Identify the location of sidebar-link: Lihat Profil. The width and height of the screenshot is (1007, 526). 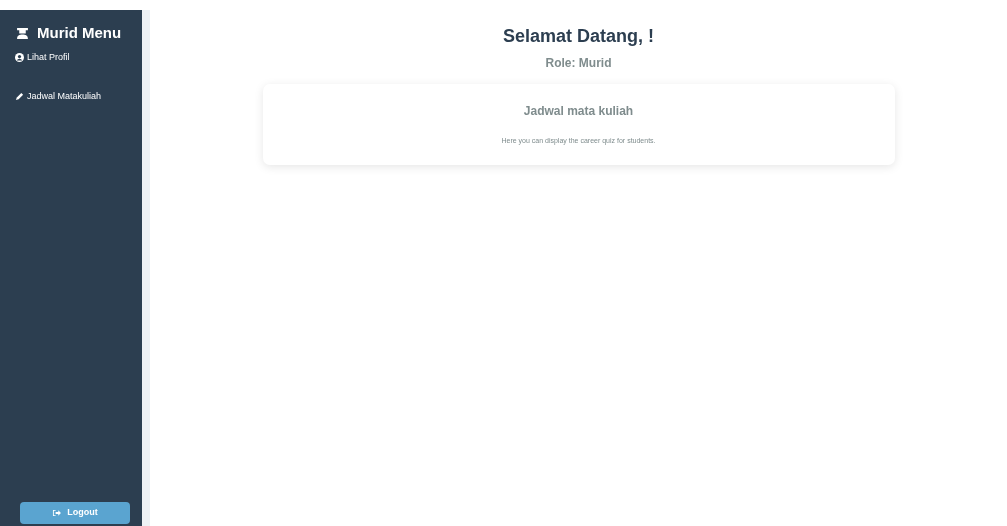
(71, 57).